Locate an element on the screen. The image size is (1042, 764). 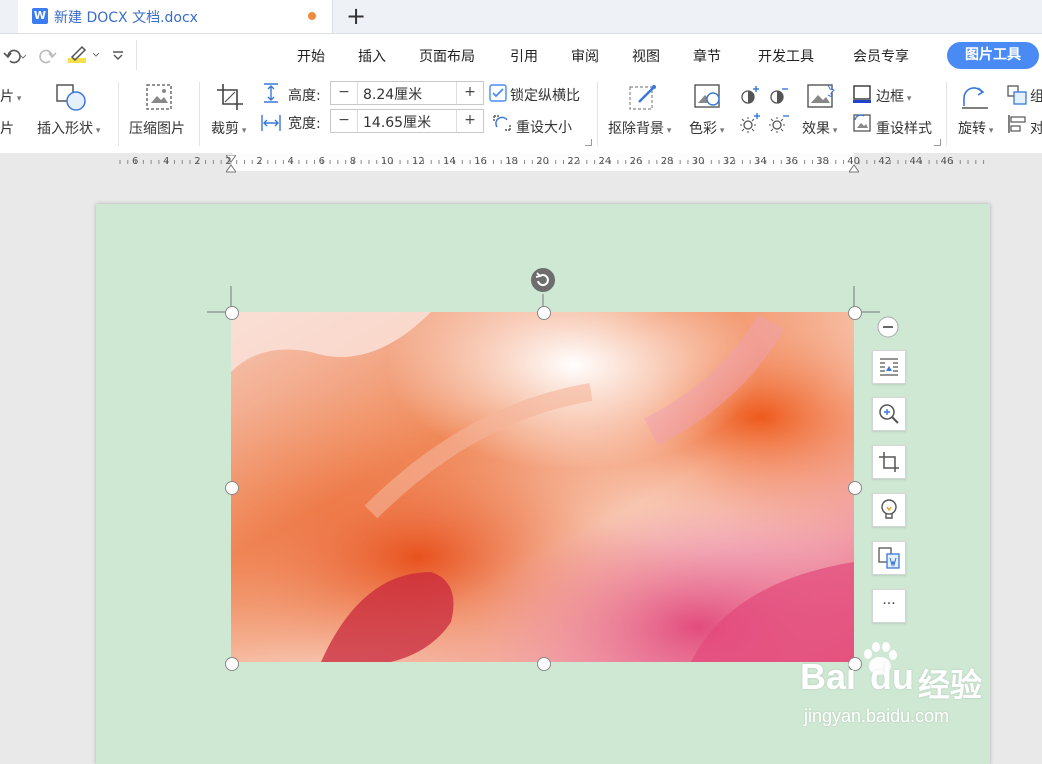
resize-handle-left is located at coordinates (232, 488).